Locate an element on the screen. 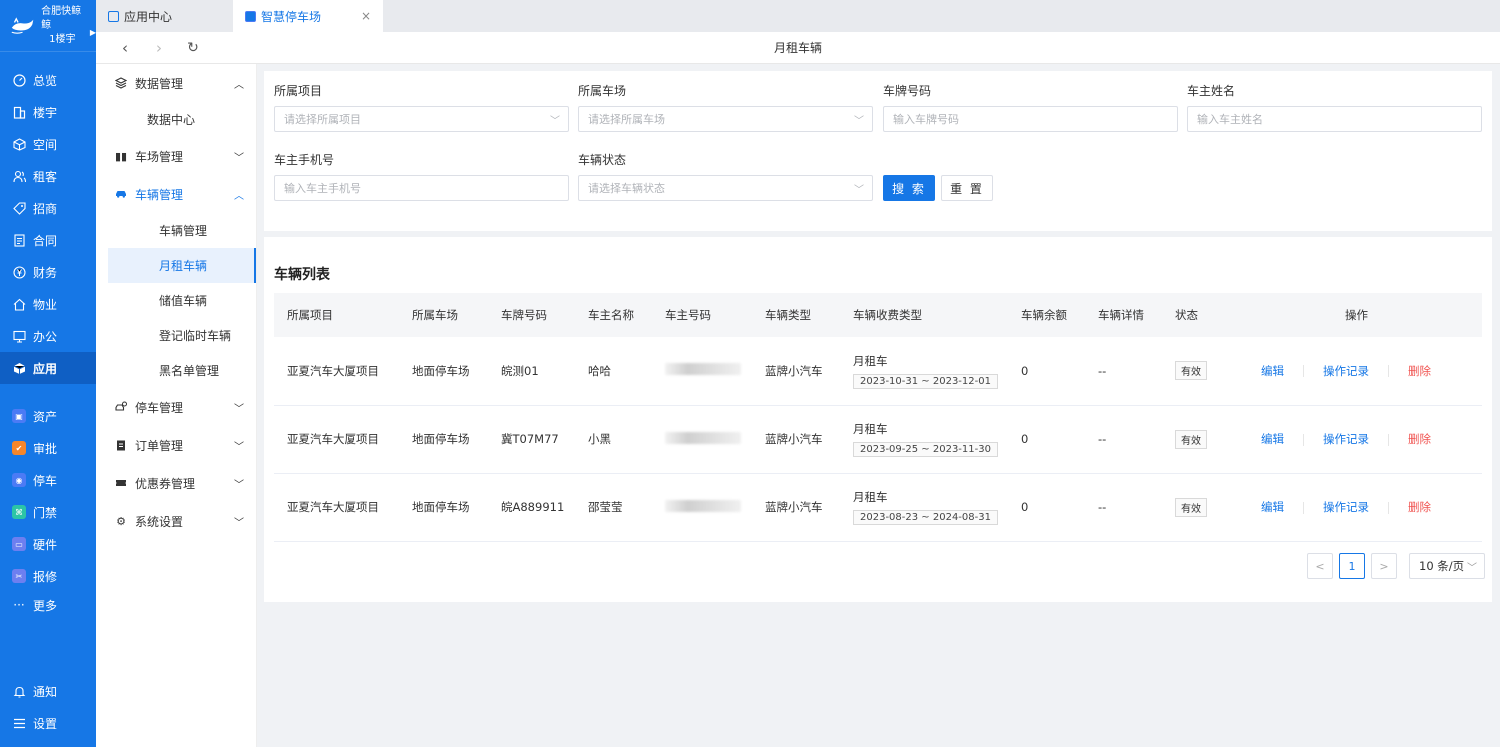 This screenshot has height=747, width=1500. project-select: 请选择所属项目 ﹀ is located at coordinates (421, 119).